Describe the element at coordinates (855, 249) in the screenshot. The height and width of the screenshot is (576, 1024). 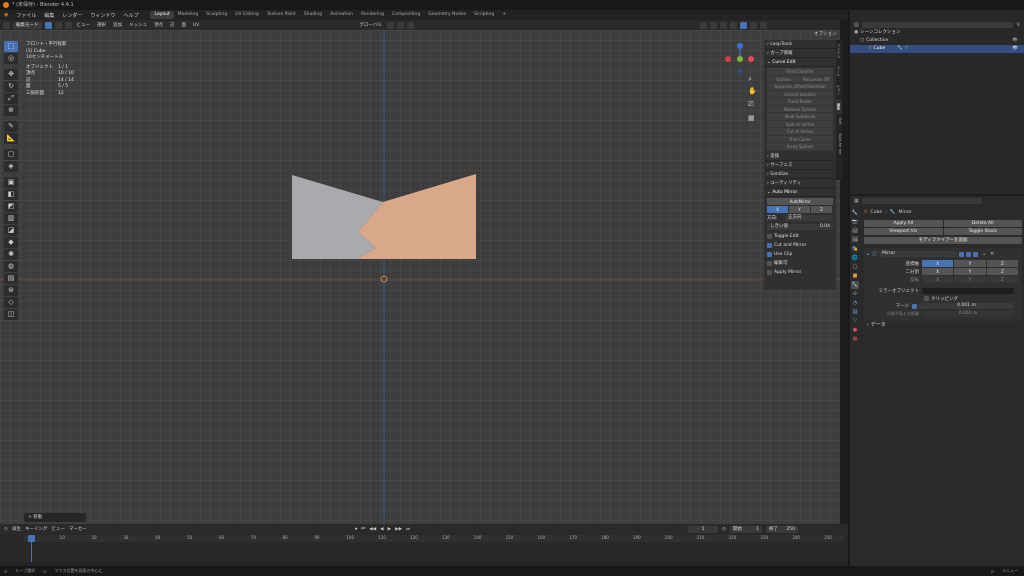
I see `scene-props-icon: 🎭` at that location.